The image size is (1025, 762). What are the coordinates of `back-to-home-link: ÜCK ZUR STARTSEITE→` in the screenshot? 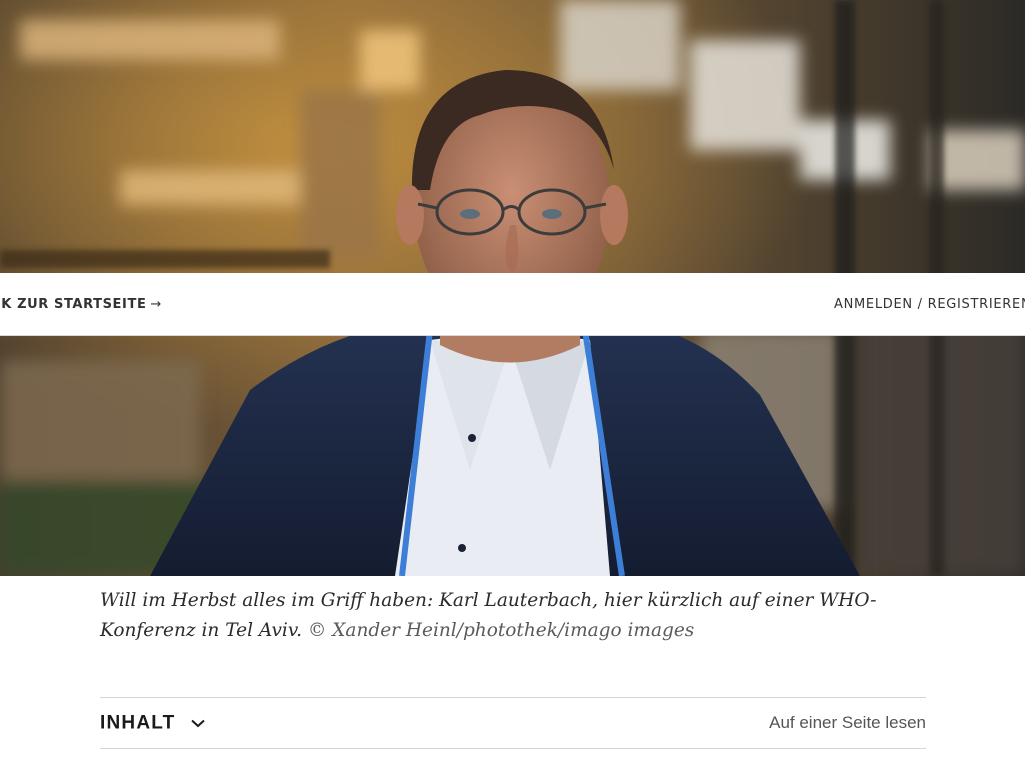 It's located at (81, 304).